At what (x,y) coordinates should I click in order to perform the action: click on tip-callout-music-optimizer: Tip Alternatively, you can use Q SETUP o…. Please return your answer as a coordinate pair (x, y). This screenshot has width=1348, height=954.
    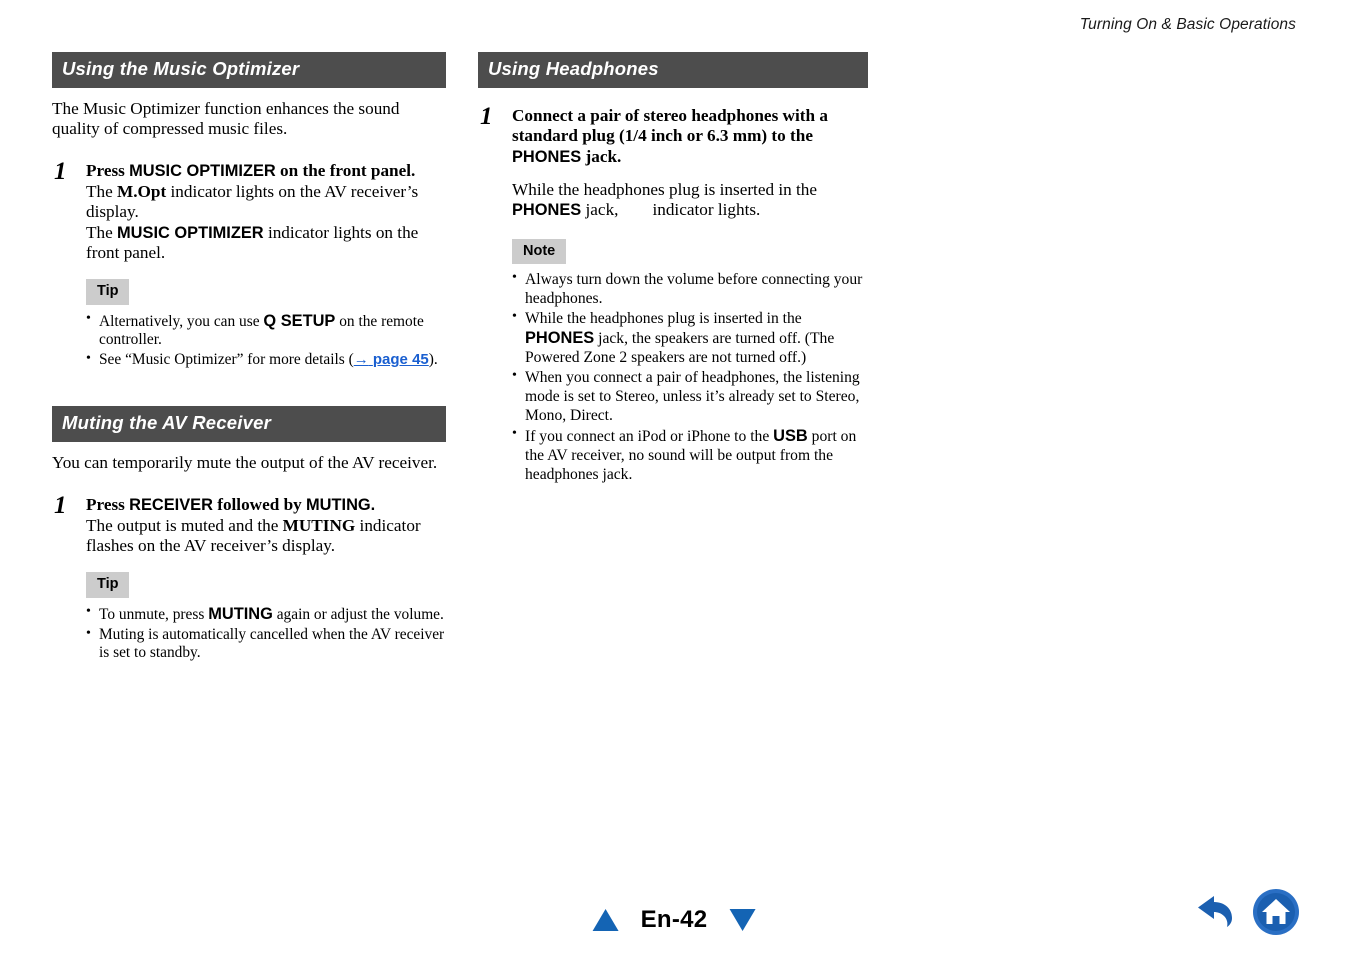
    Looking at the image, I should click on (266, 324).